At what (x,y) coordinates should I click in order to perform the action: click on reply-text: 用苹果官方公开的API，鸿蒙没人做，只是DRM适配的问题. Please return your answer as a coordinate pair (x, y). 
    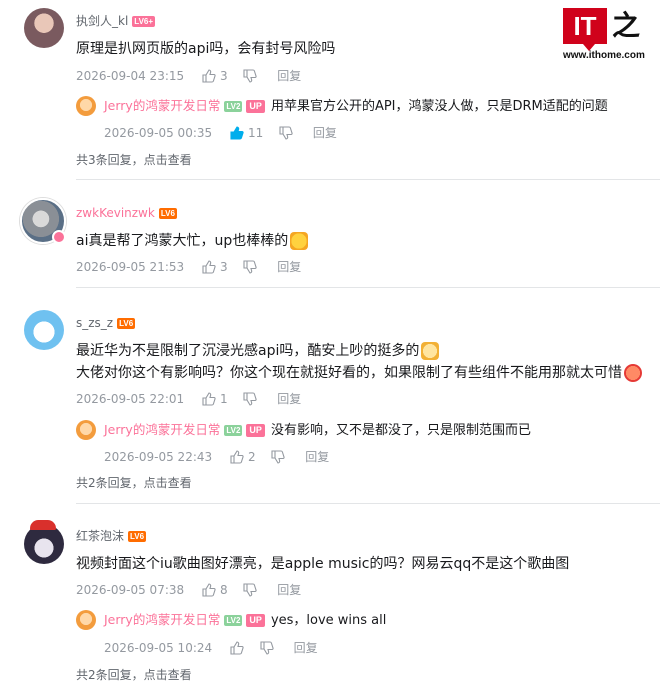
    Looking at the image, I should click on (439, 106).